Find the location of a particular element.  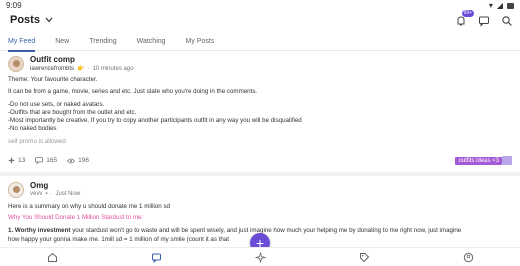

search-icon is located at coordinates (507, 21).